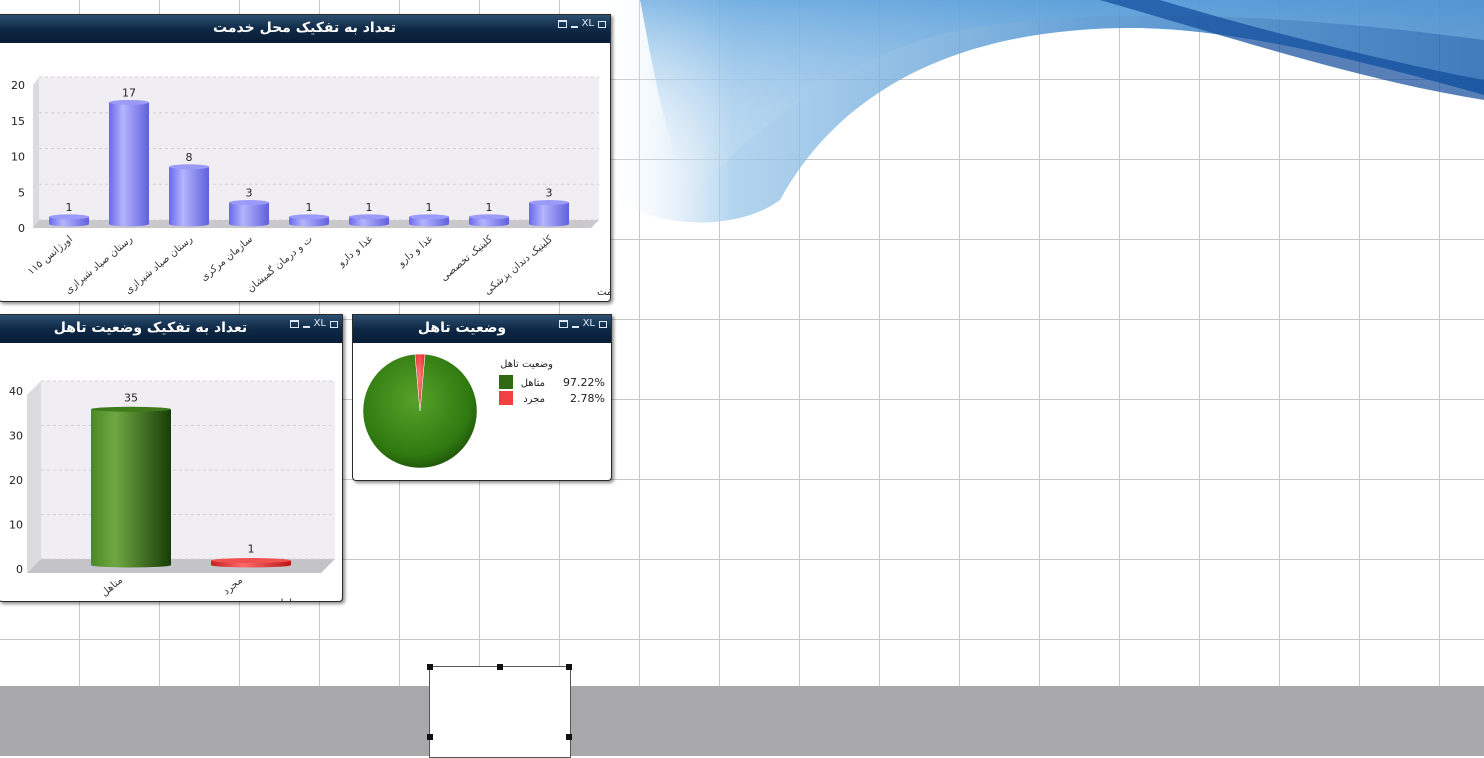  Describe the element at coordinates (462, 328) in the screenshot. I see `panel-title: وضعیت تاهل` at that location.